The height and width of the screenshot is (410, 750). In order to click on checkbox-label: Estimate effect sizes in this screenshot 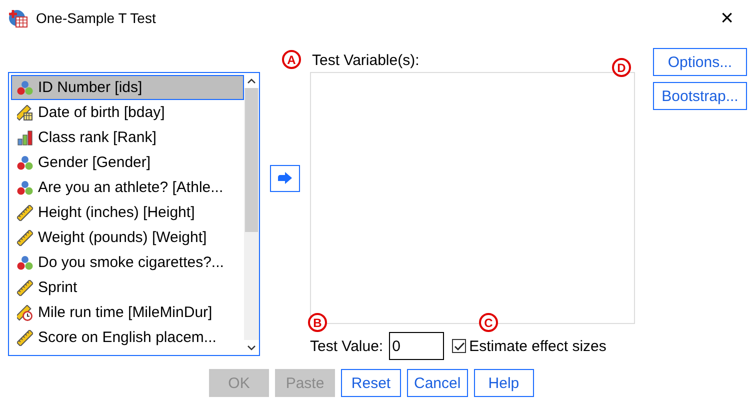, I will do `click(537, 346)`.